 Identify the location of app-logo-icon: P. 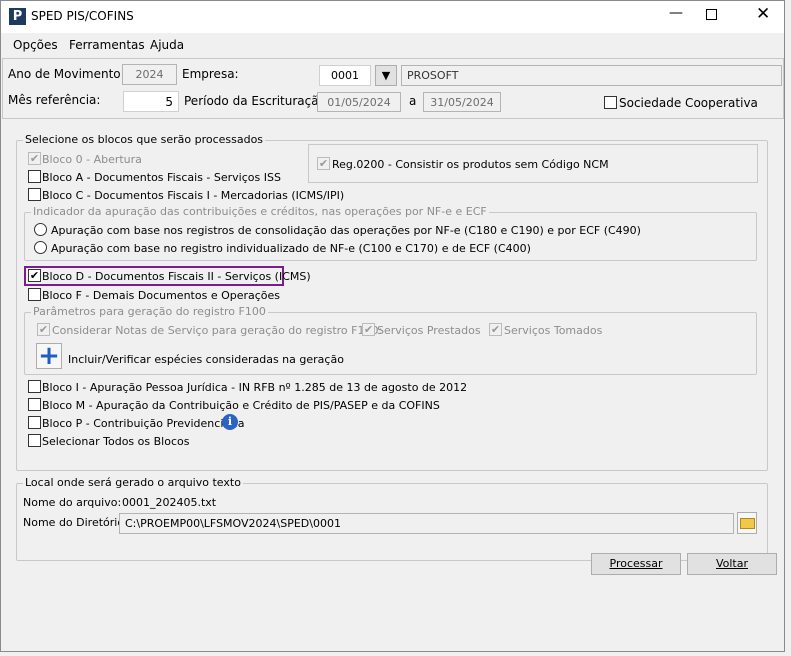
(17, 16).